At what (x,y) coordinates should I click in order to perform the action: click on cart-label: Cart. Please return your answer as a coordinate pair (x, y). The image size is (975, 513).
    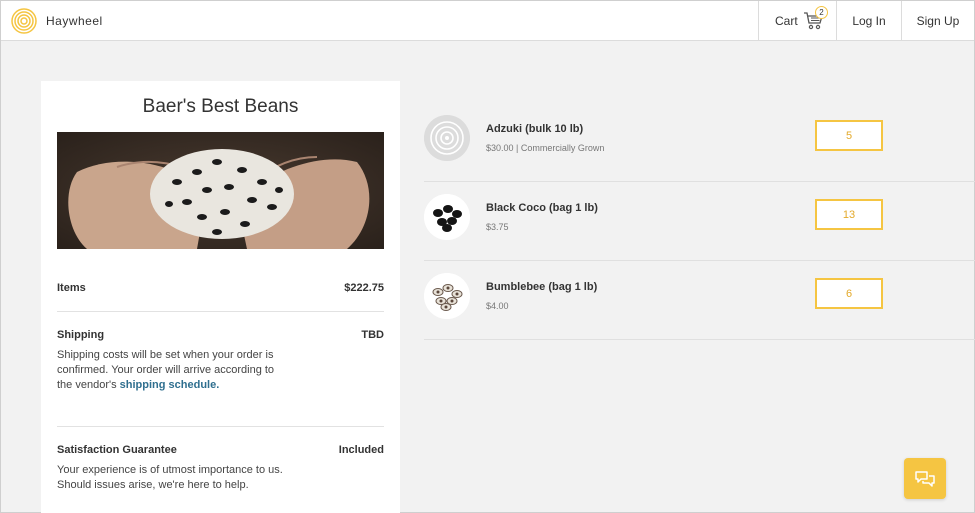
    Looking at the image, I should click on (786, 21).